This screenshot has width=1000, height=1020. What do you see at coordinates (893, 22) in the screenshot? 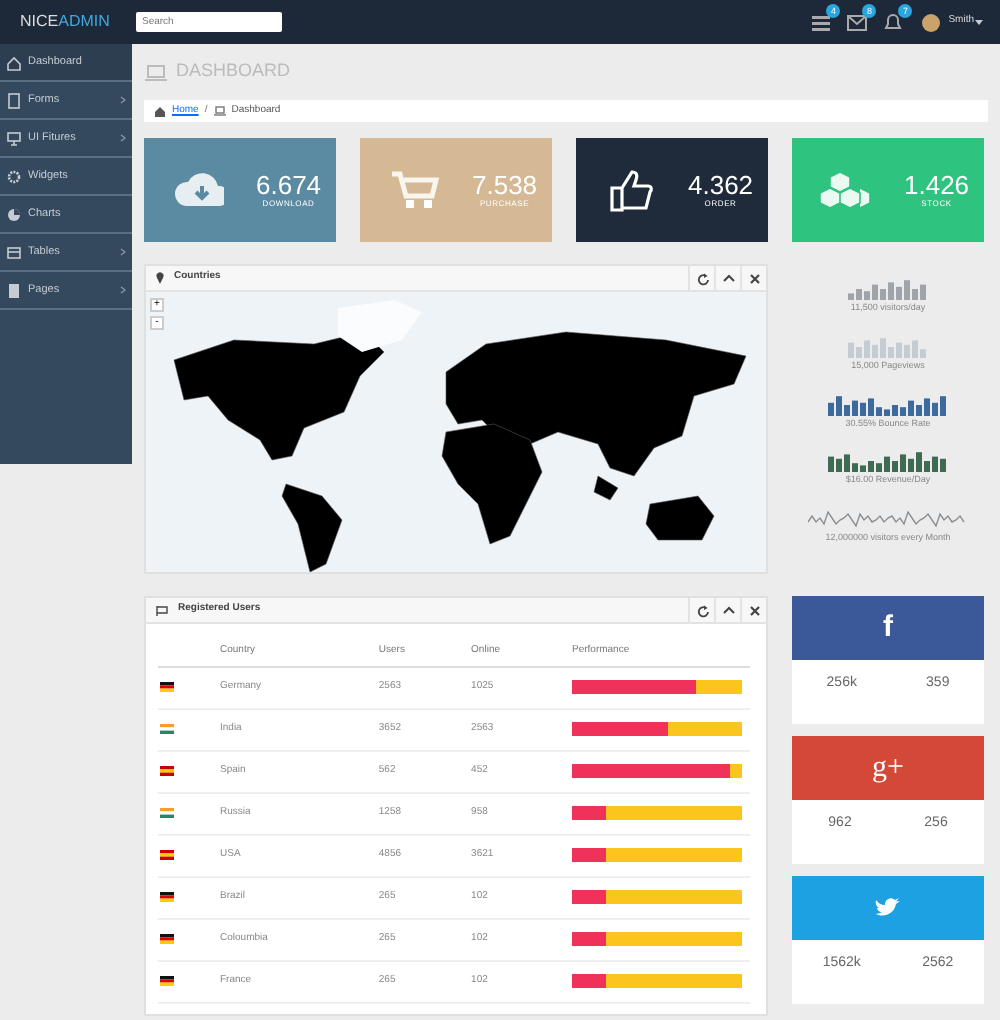
I see `bell-icon` at bounding box center [893, 22].